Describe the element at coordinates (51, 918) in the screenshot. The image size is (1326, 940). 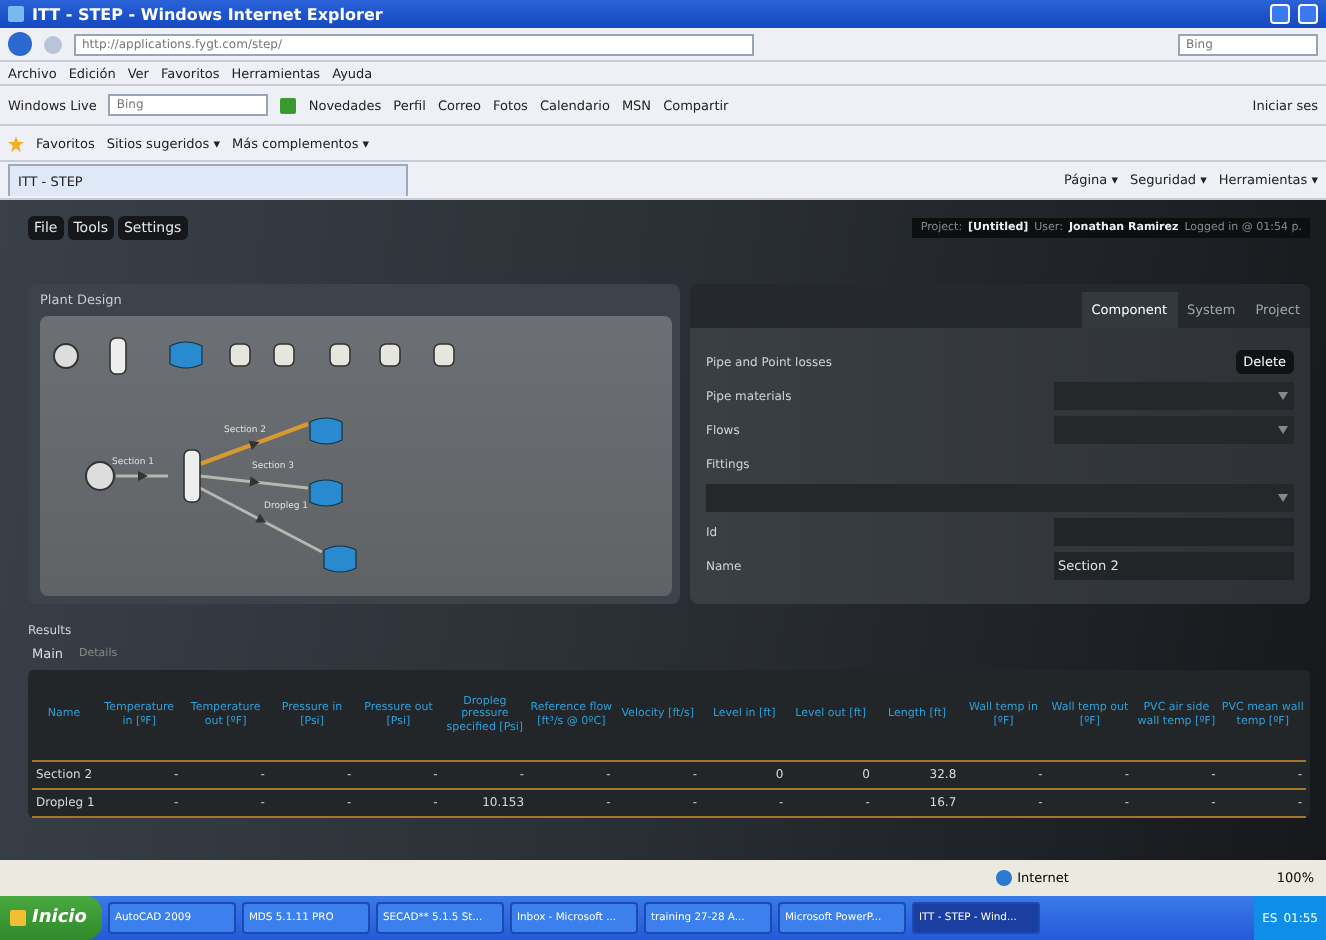
I see `start-button: Inicio` at that location.